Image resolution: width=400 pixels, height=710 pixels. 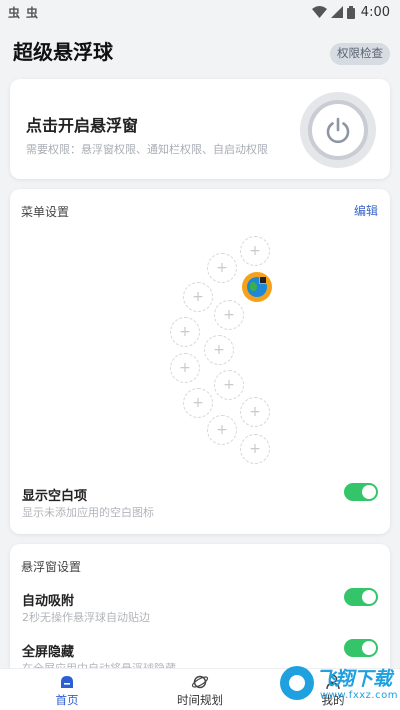 What do you see at coordinates (86, 617) in the screenshot?
I see `auto-attach-subtitle: 2秒无操作悬浮球自动贴边` at bounding box center [86, 617].